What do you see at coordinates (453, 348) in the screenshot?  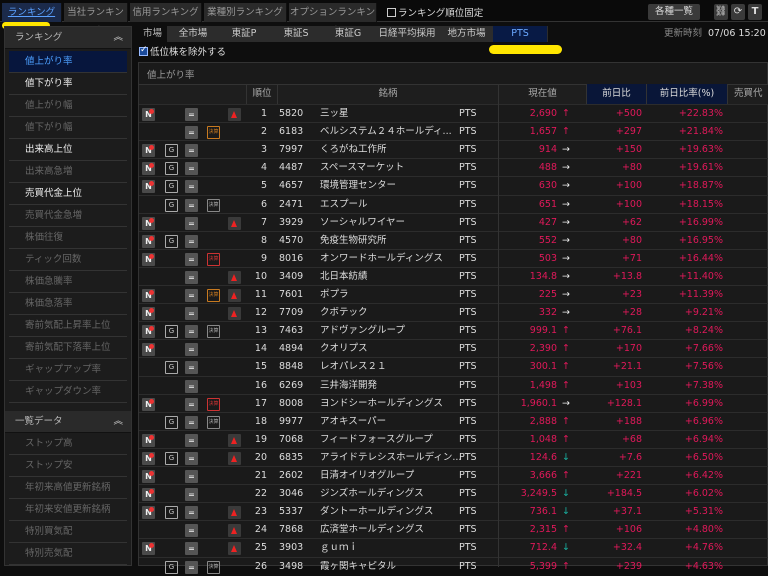 I see `table-row: N = 14 4894 クオリプス PTS 2,390 ↑ +170 +7.66%` at bounding box center [453, 348].